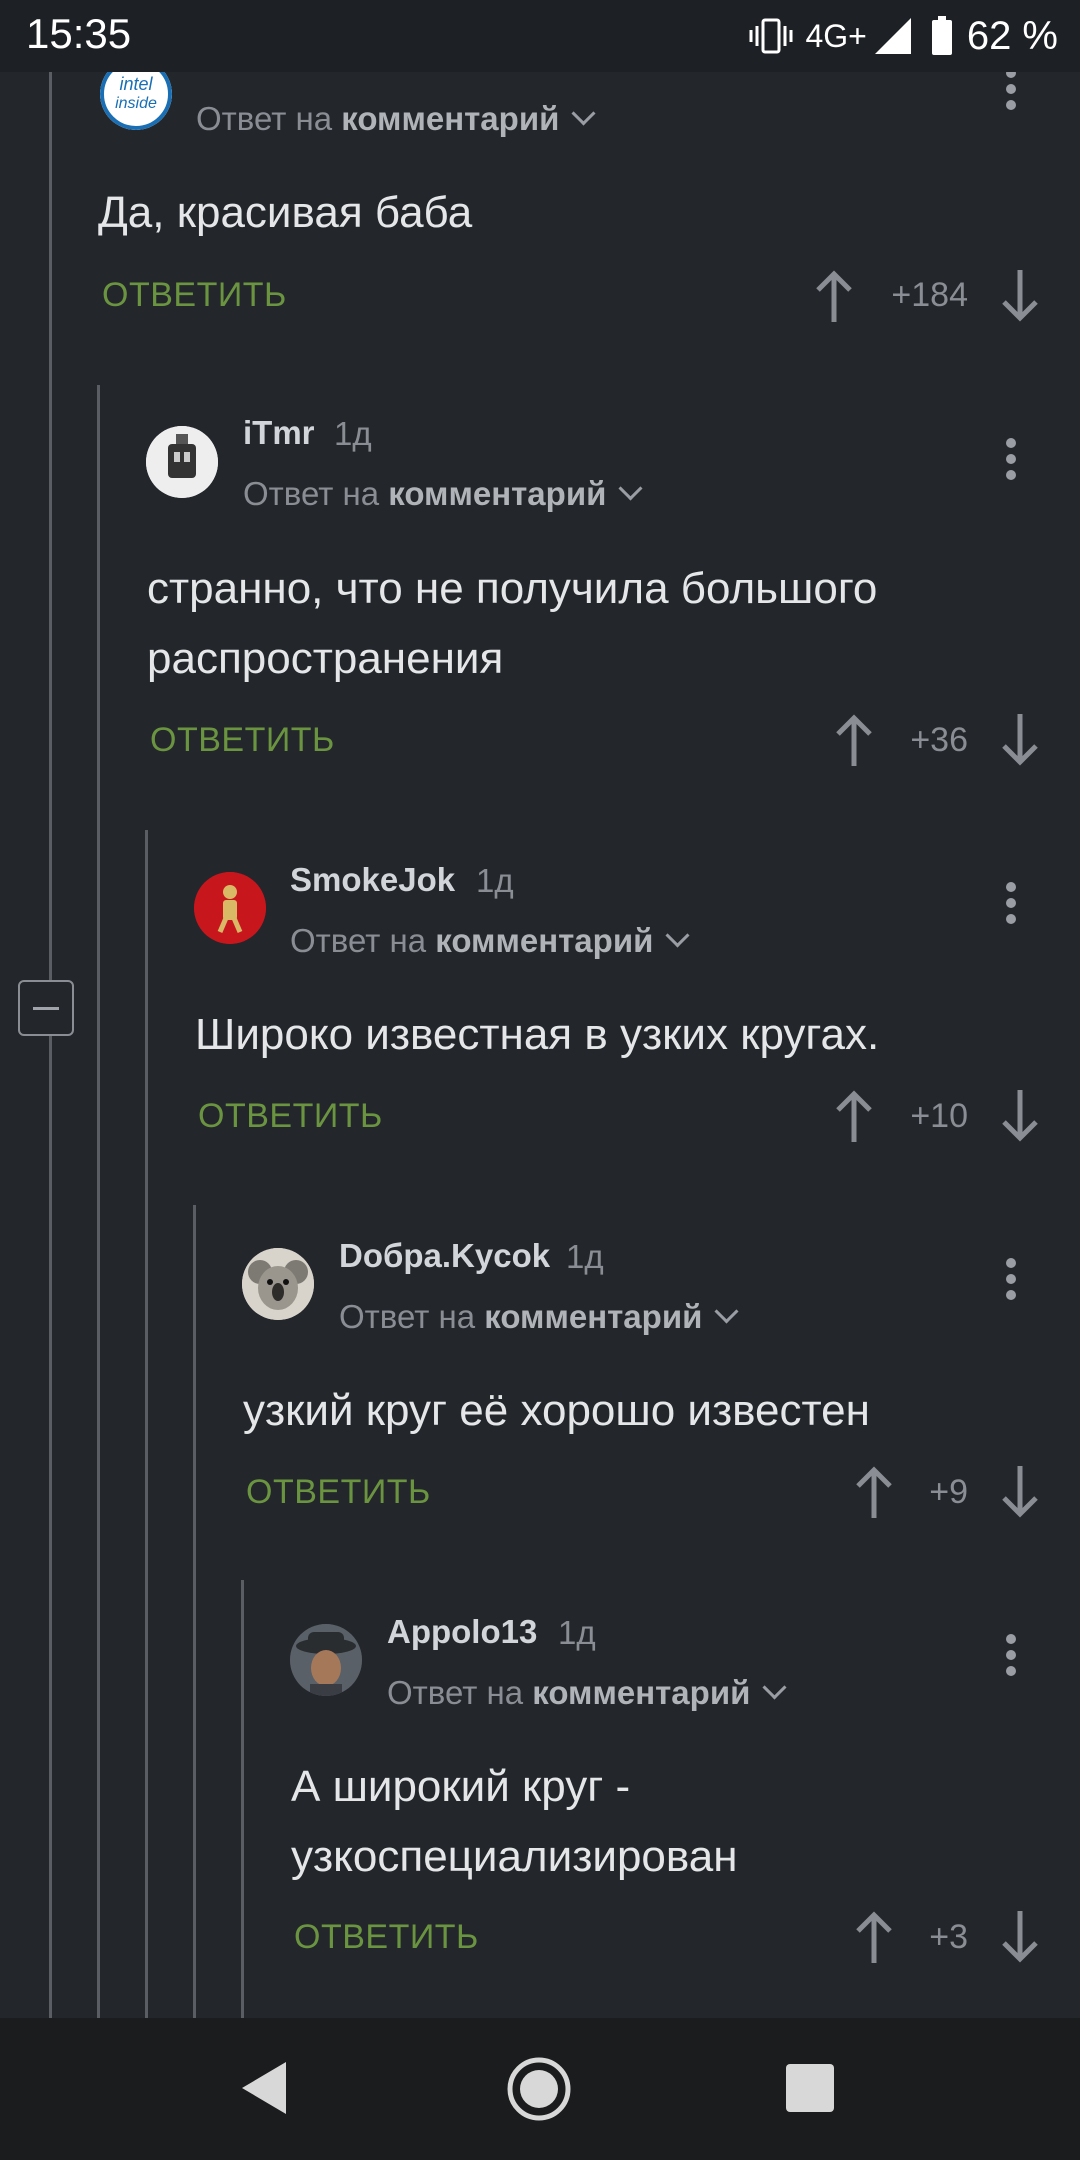 The width and height of the screenshot is (1080, 2160). What do you see at coordinates (939, 1116) in the screenshot?
I see `score: +10` at bounding box center [939, 1116].